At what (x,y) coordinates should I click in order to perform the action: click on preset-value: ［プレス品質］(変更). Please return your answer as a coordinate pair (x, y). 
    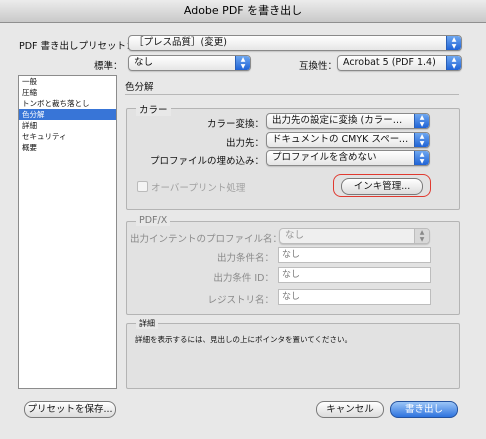
    Looking at the image, I should click on (180, 42).